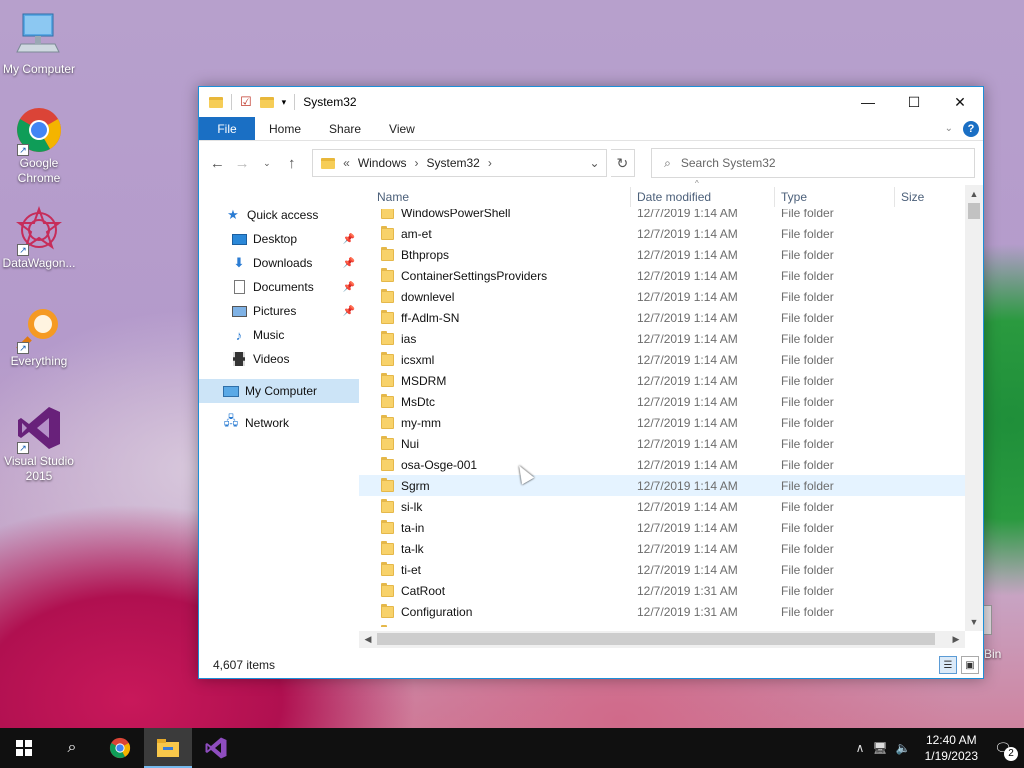 The image size is (1024, 768). I want to click on nav-videos: Videos, so click(279, 359).